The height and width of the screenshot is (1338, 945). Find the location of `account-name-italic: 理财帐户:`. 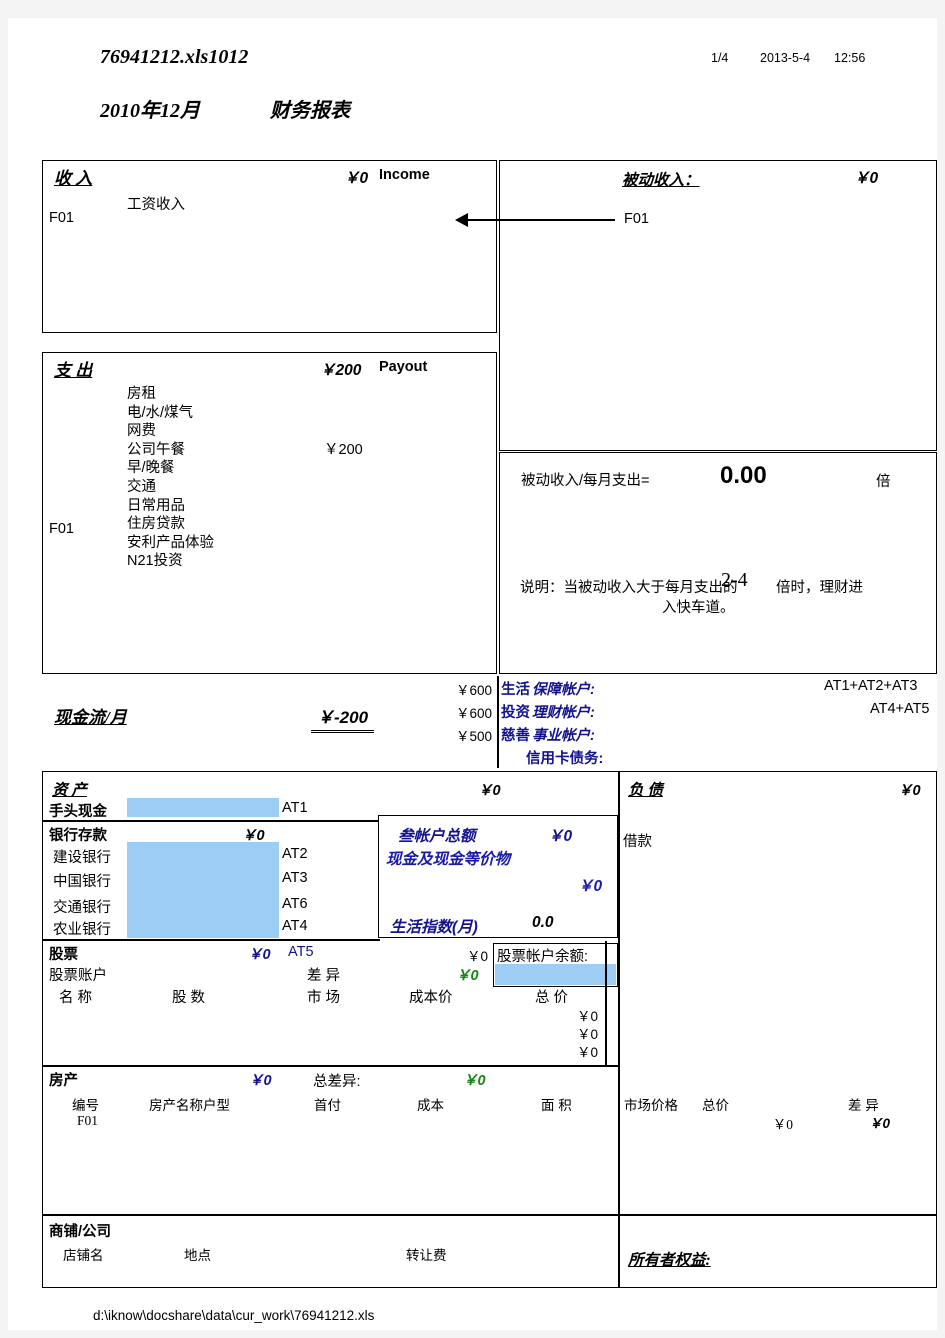

account-name-italic: 理财帐户: is located at coordinates (563, 713).